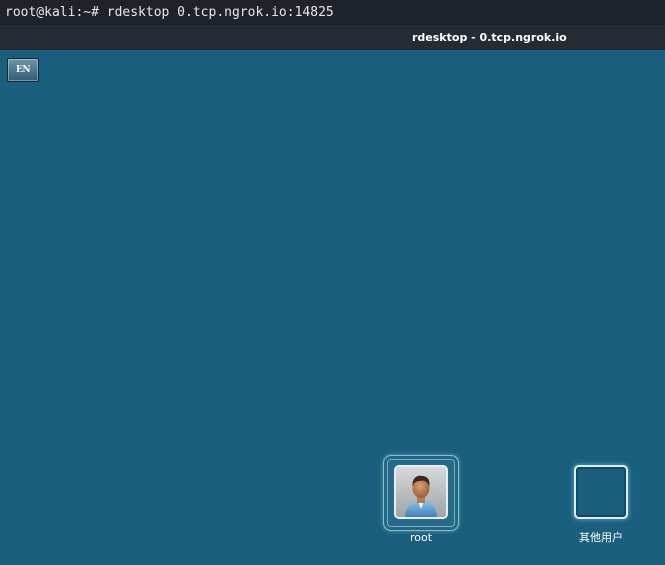 This screenshot has height=565, width=665. I want to click on language-indicator-button: EN, so click(23, 70).